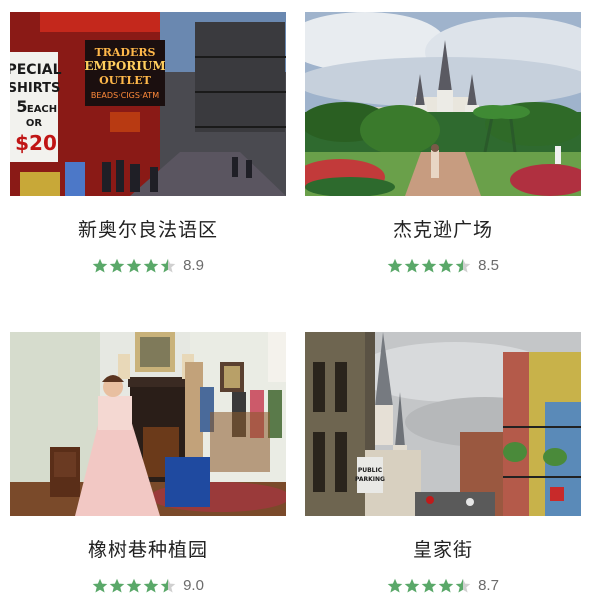 The width and height of the screenshot is (589, 612). Describe the element at coordinates (125, 80) in the screenshot. I see `neon-sign-text: OUTLET` at that location.